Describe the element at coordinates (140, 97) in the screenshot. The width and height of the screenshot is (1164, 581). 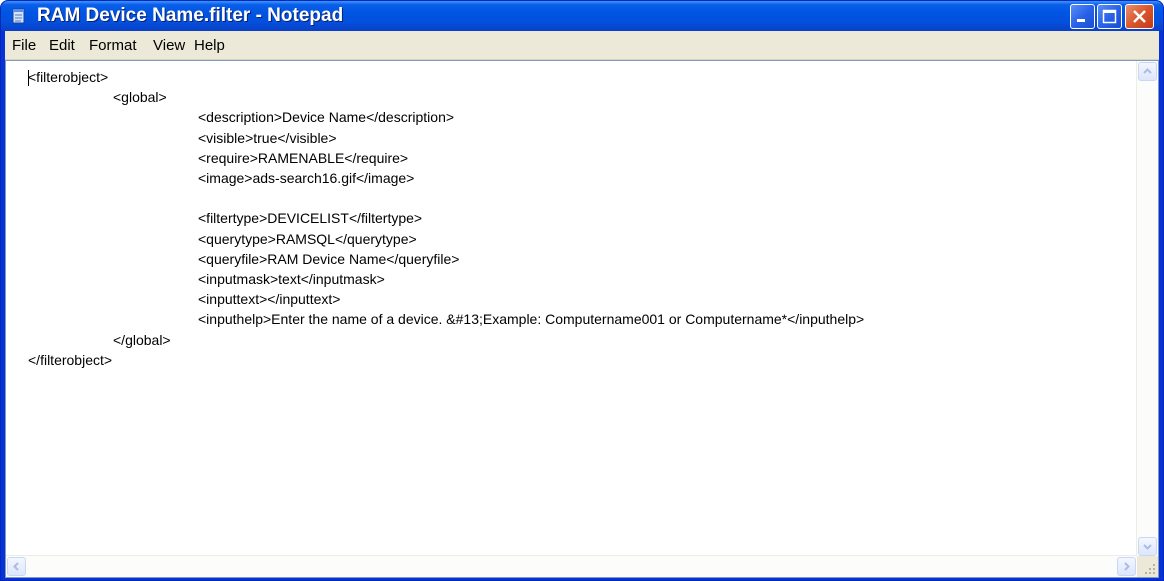
I see `text-line: <global>` at that location.